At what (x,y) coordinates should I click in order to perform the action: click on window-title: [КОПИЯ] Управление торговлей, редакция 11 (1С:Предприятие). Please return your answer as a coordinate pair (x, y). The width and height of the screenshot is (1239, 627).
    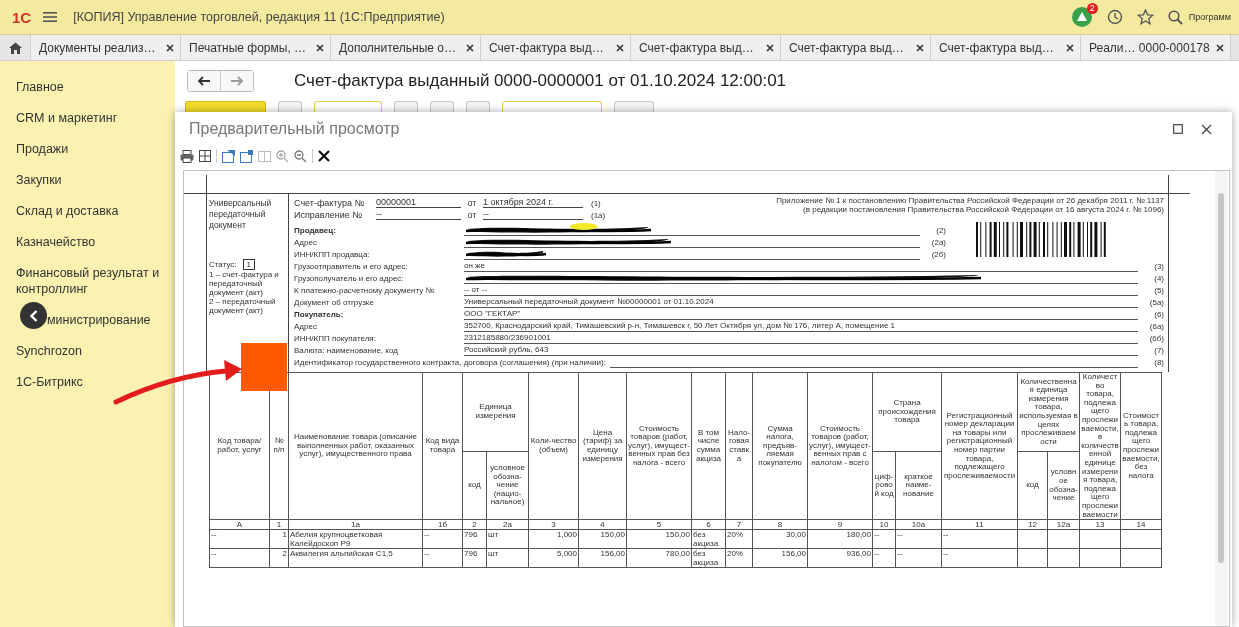
    Looking at the image, I should click on (259, 17).